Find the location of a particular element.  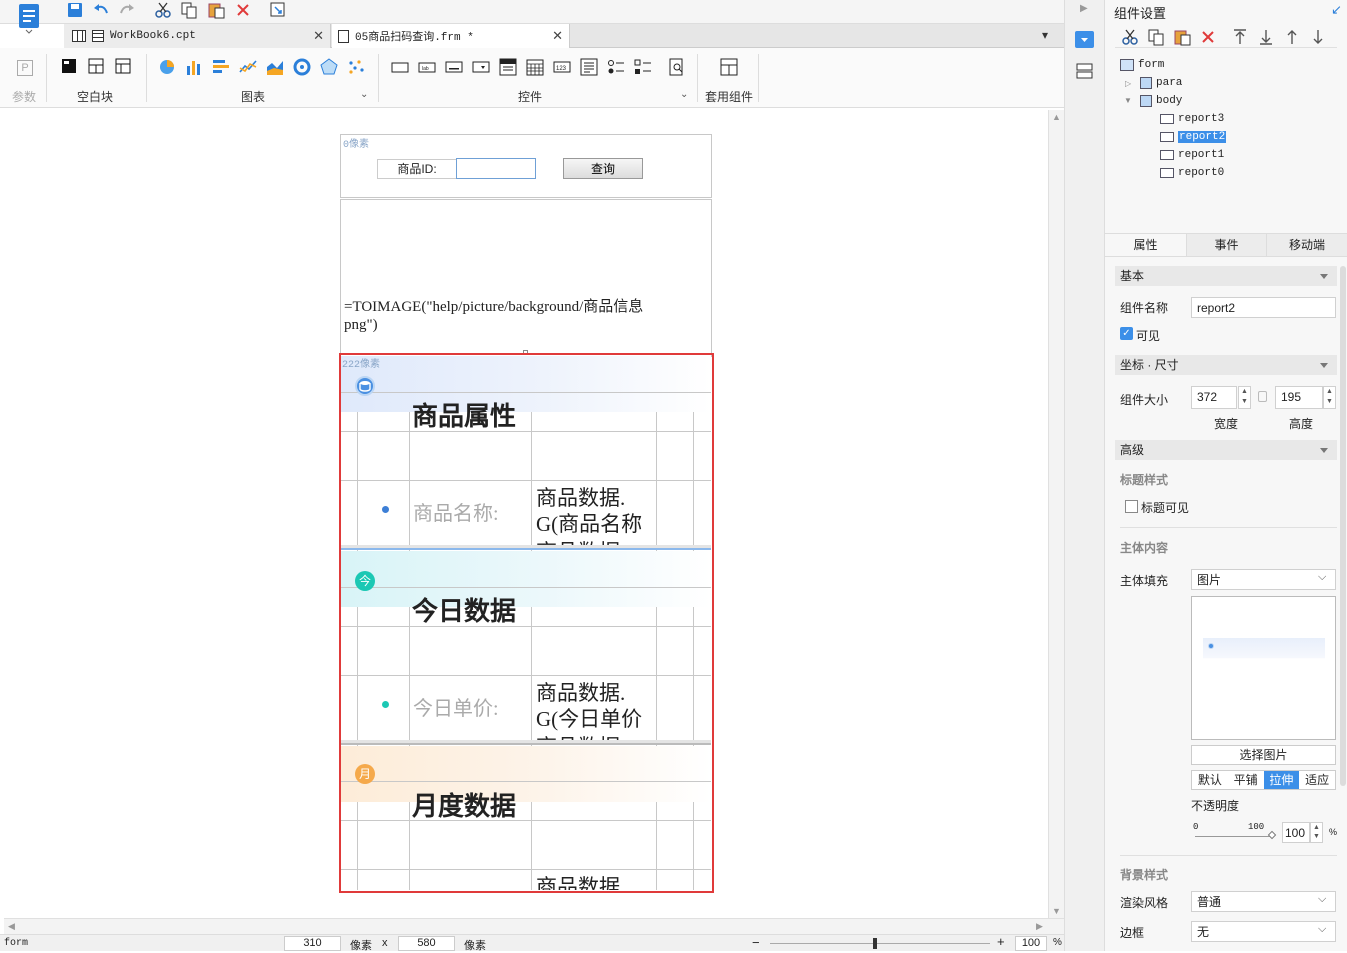

button-widget-icon is located at coordinates (454, 67).